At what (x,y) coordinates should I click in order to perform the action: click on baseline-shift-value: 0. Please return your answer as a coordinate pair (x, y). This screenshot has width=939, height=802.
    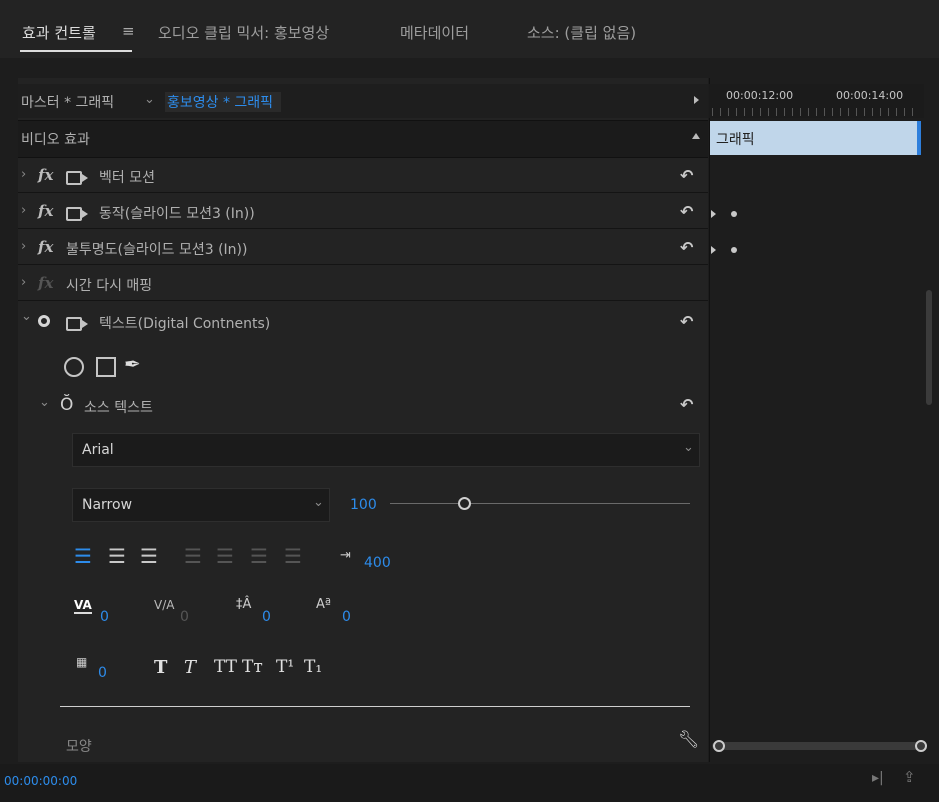
    Looking at the image, I should click on (346, 617).